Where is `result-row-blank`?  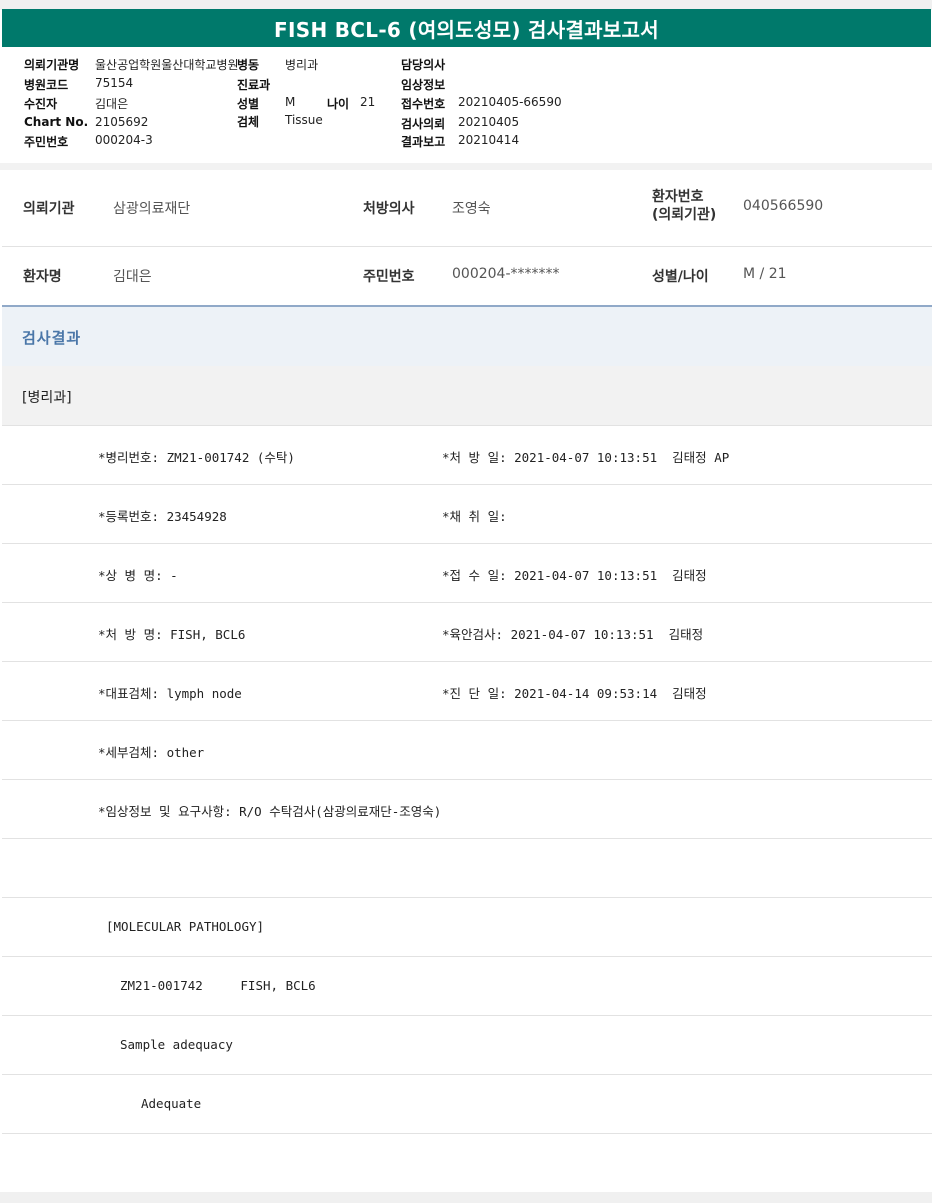 result-row-blank is located at coordinates (467, 868).